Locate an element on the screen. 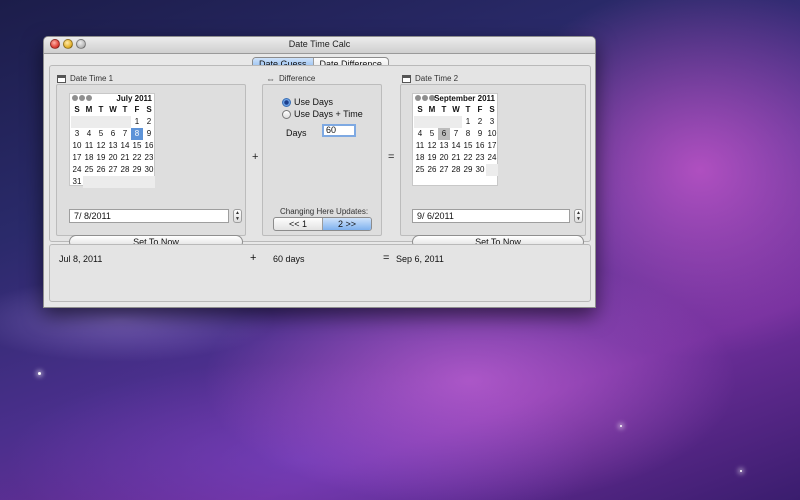 This screenshot has height=500, width=800. date-stepper-2: ▲ ▼ is located at coordinates (578, 216).